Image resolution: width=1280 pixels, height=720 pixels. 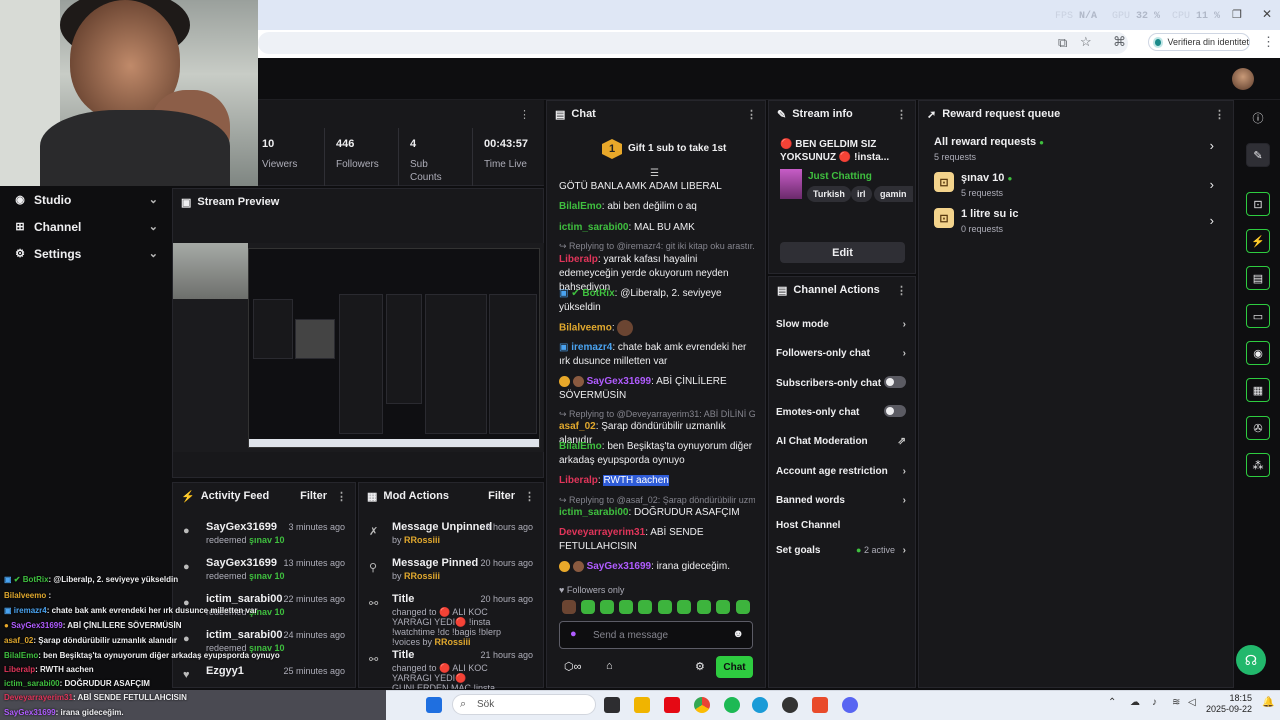 I want to click on discord-icon, so click(x=850, y=705).